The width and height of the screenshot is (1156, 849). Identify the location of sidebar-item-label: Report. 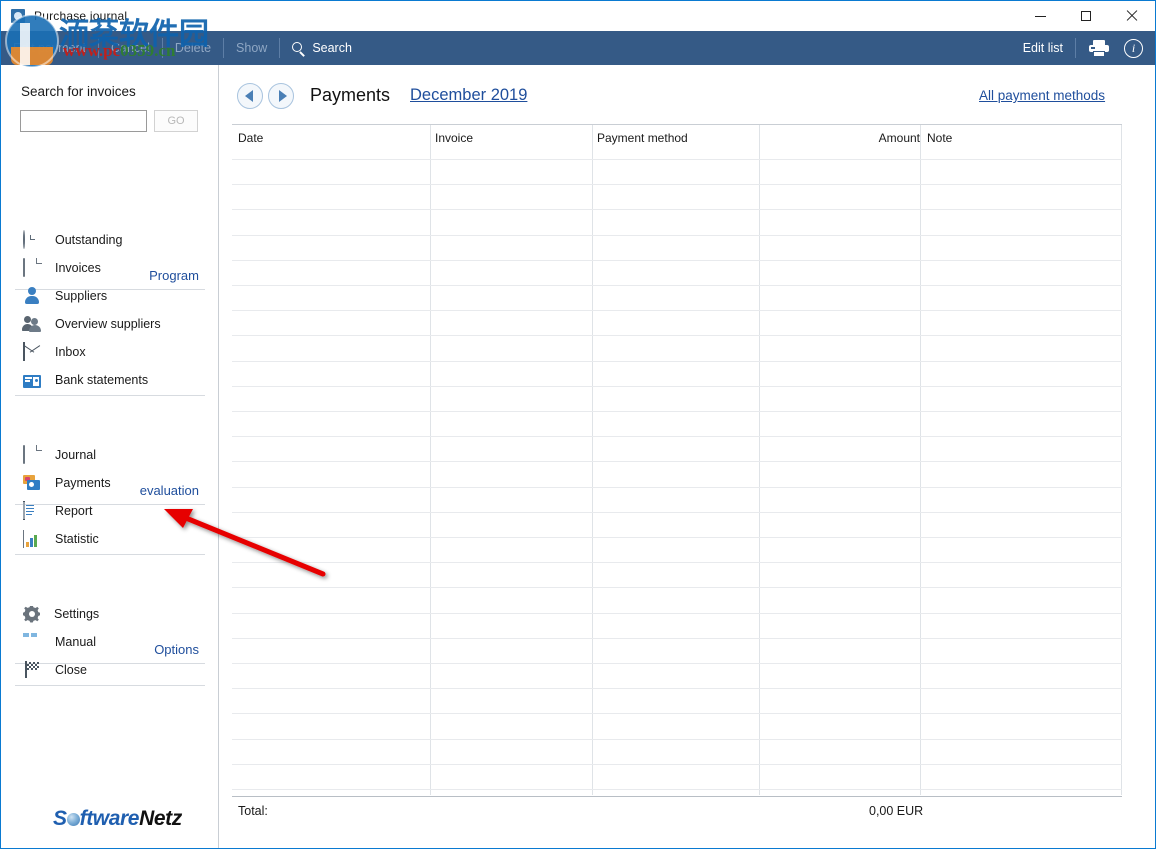
(74, 511).